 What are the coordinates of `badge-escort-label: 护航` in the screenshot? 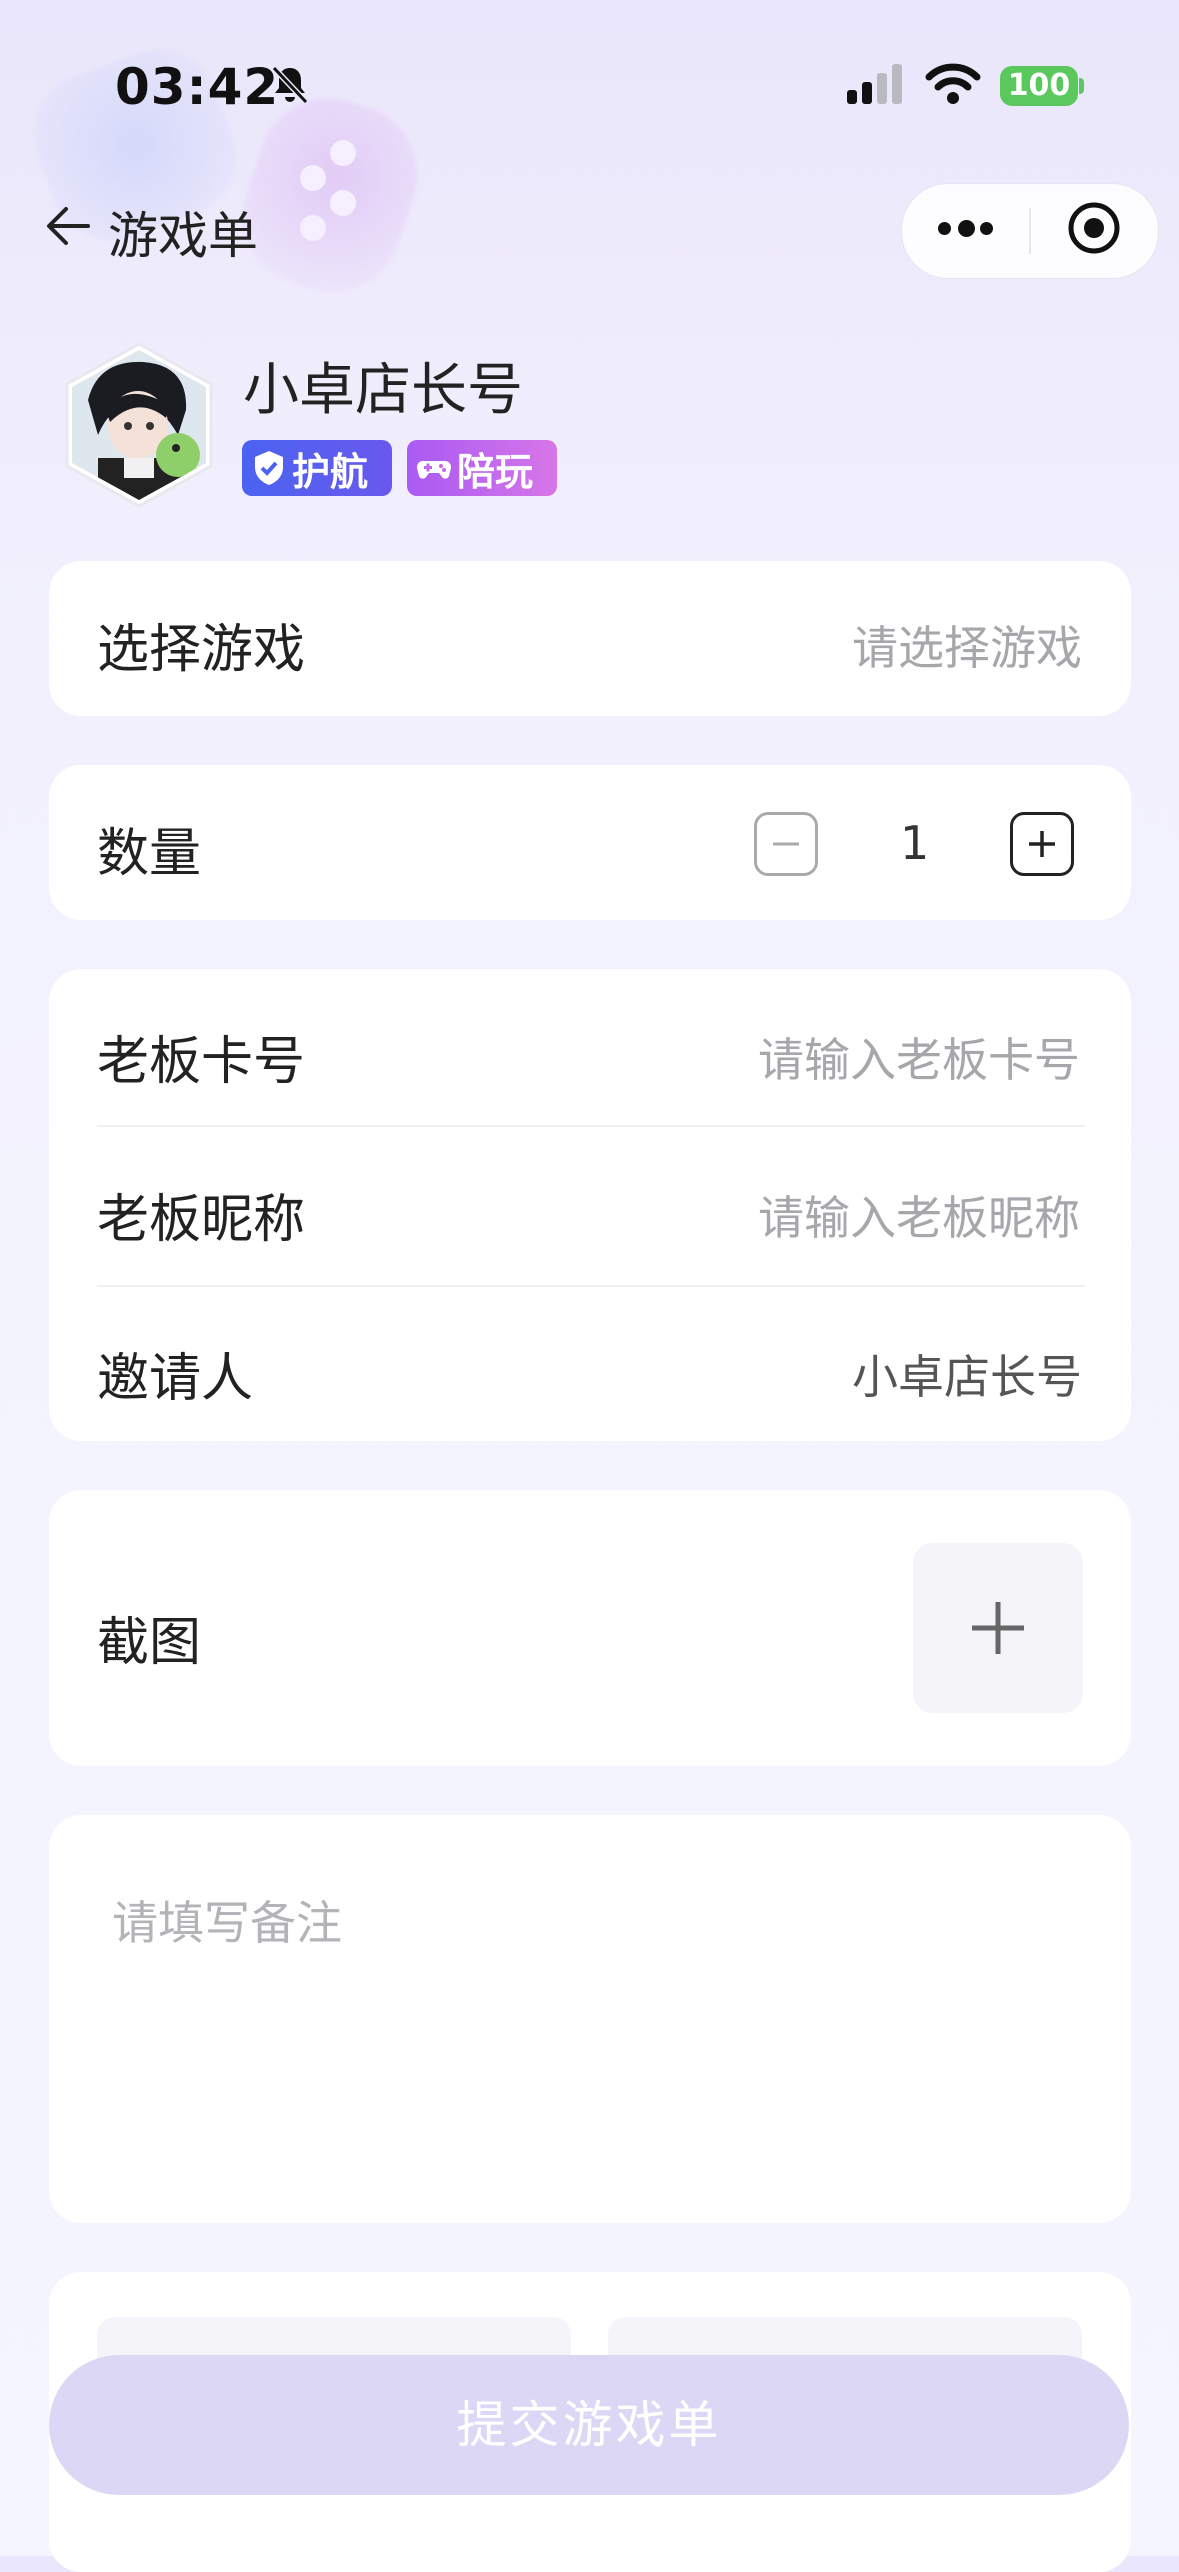 It's located at (330, 471).